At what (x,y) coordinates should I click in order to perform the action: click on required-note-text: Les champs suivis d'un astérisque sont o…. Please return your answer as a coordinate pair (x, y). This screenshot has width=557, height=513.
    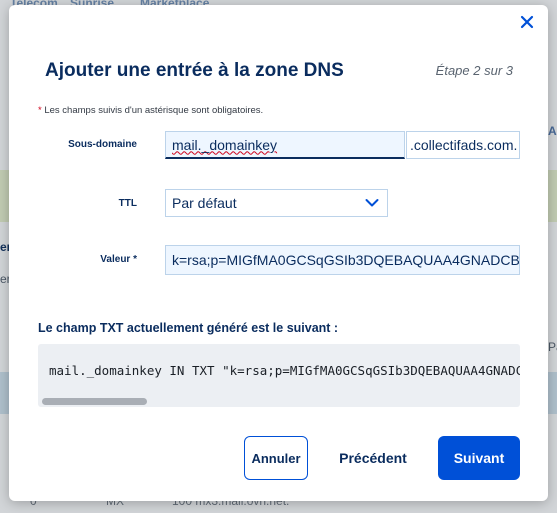
    Looking at the image, I should click on (152, 110).